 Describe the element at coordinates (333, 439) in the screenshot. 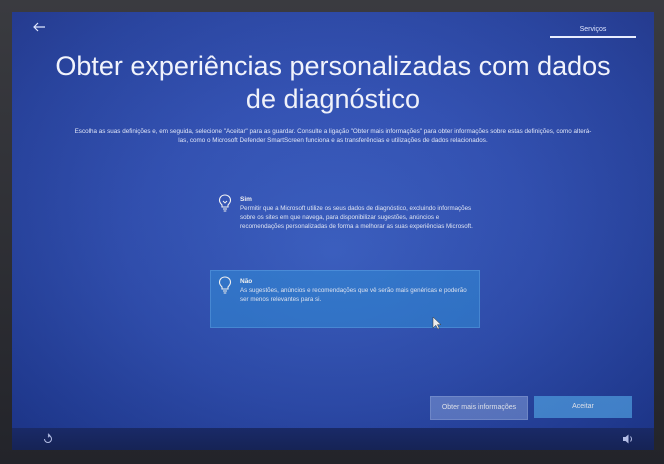

I see `bottom-bar` at that location.